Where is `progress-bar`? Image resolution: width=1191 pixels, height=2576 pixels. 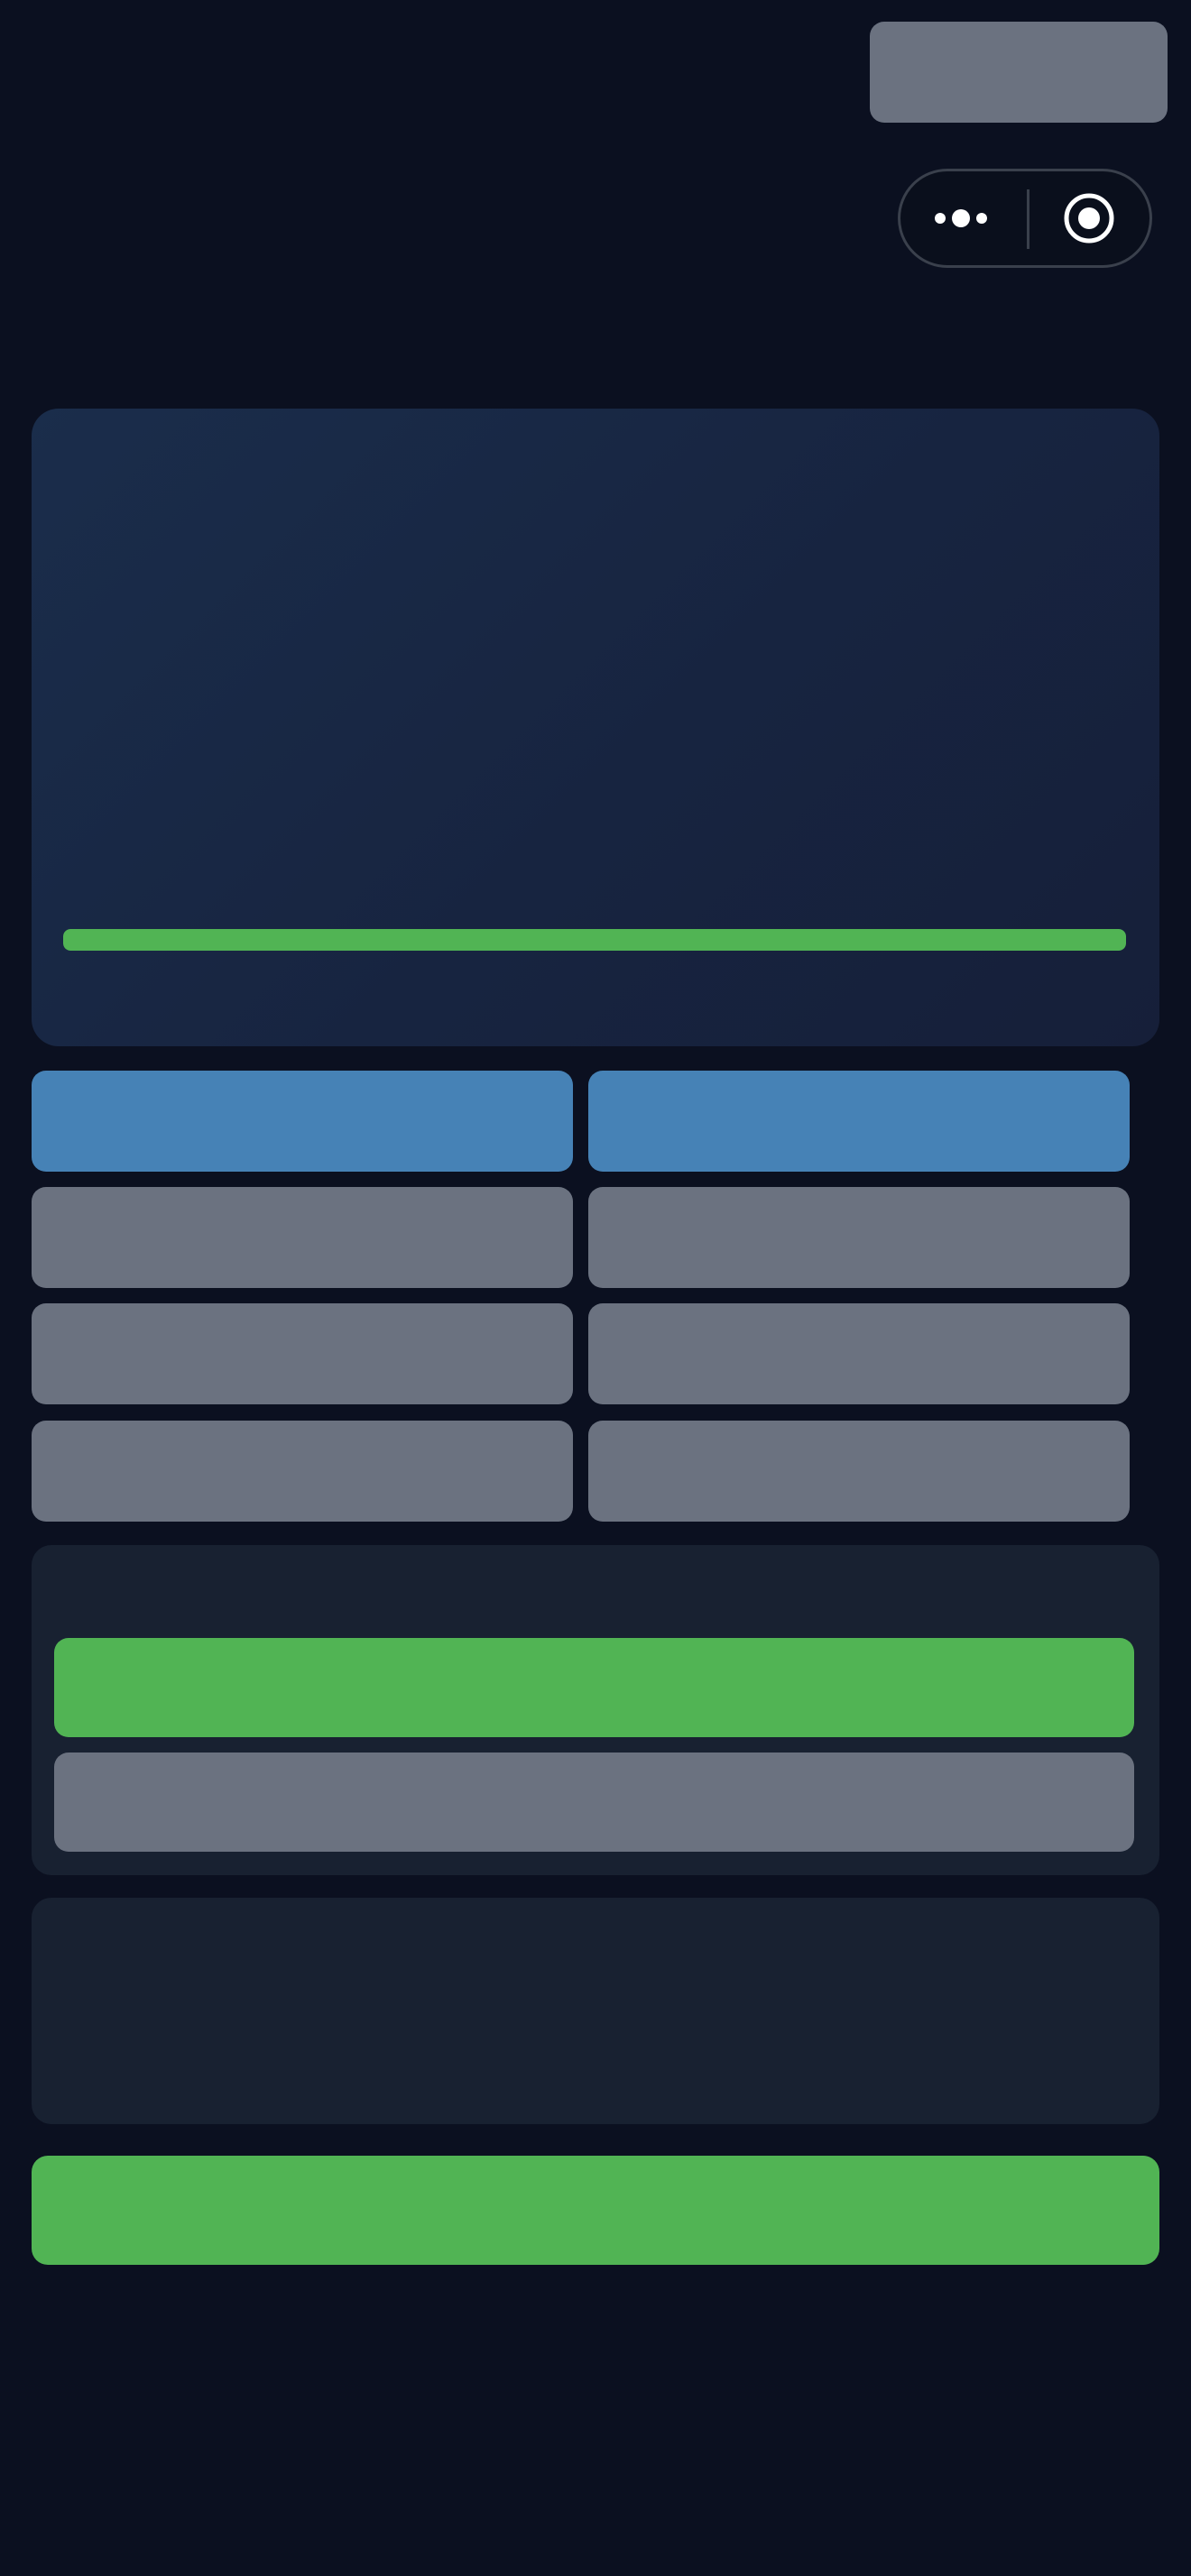
progress-bar is located at coordinates (594, 940).